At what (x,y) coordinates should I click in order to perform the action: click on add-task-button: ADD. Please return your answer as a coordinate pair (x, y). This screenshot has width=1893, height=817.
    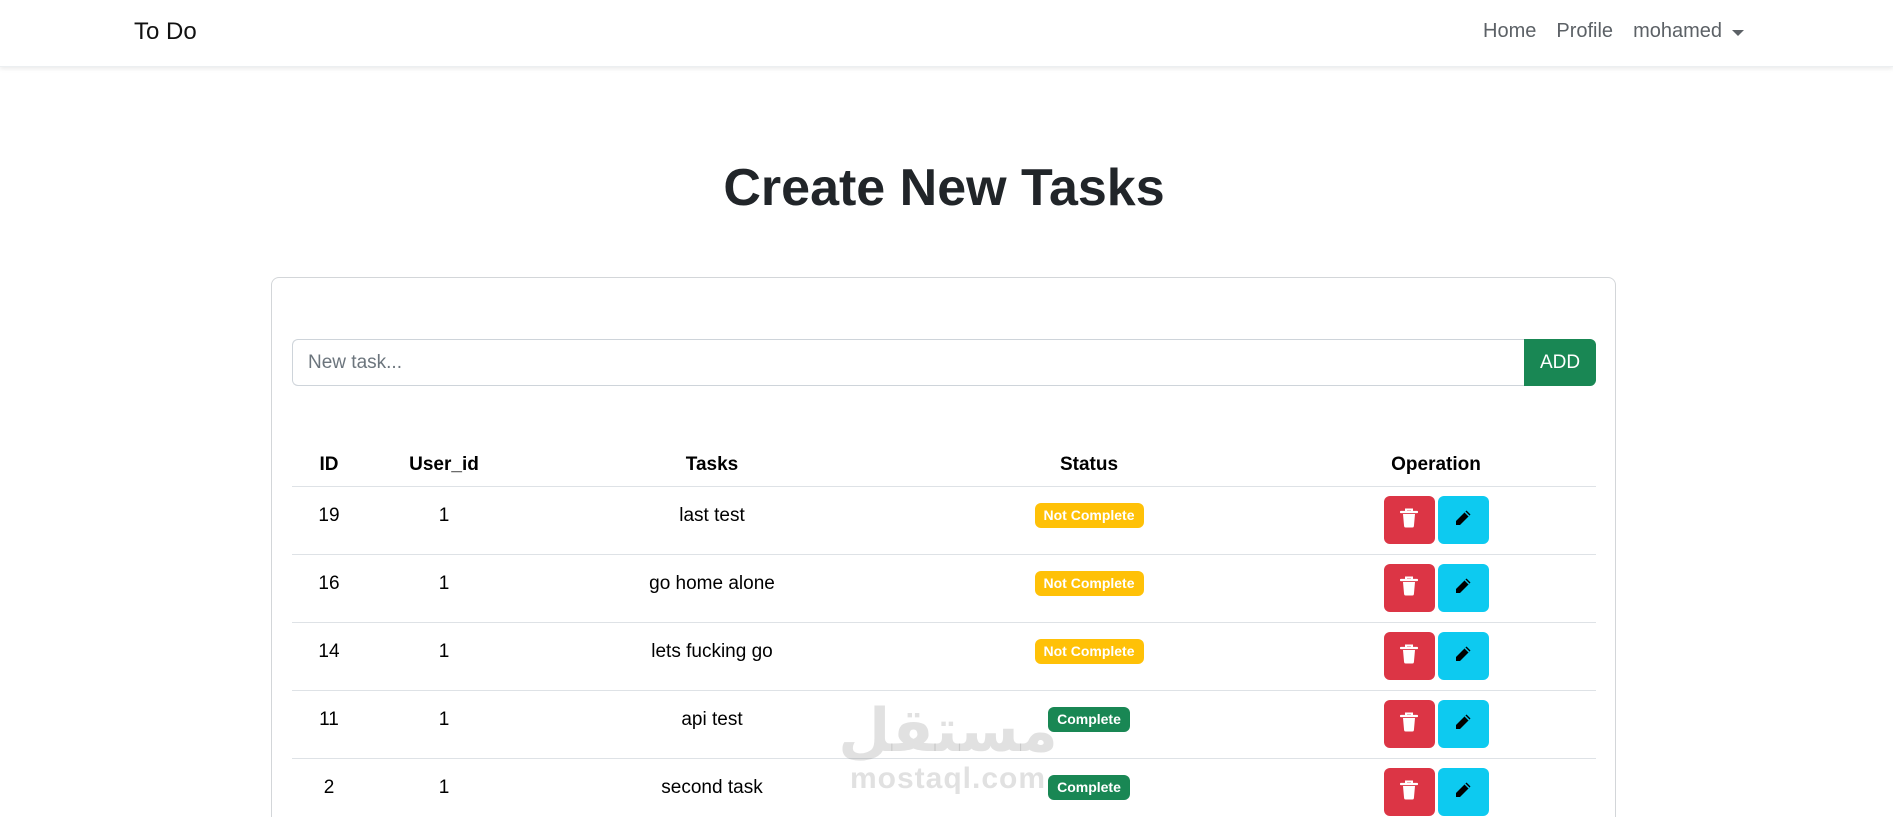
    Looking at the image, I should click on (1560, 362).